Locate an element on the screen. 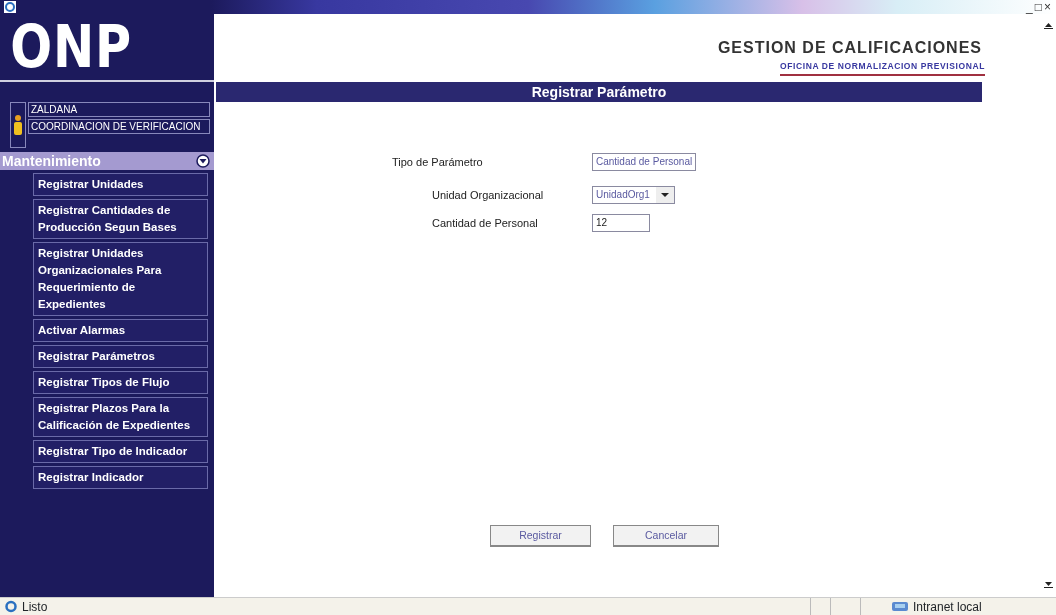 The height and width of the screenshot is (615, 1056). dropdown: UnidadOrg1 is located at coordinates (633, 194).